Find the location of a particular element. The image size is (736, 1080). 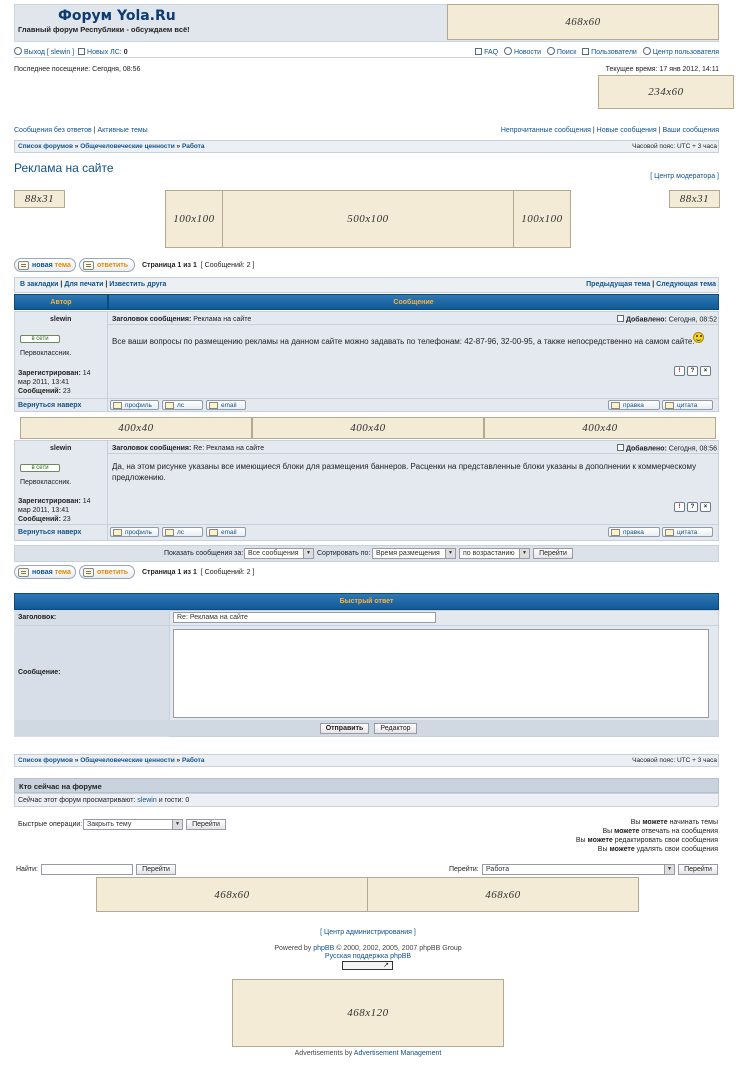

search-go-button: Перейти is located at coordinates (156, 869).